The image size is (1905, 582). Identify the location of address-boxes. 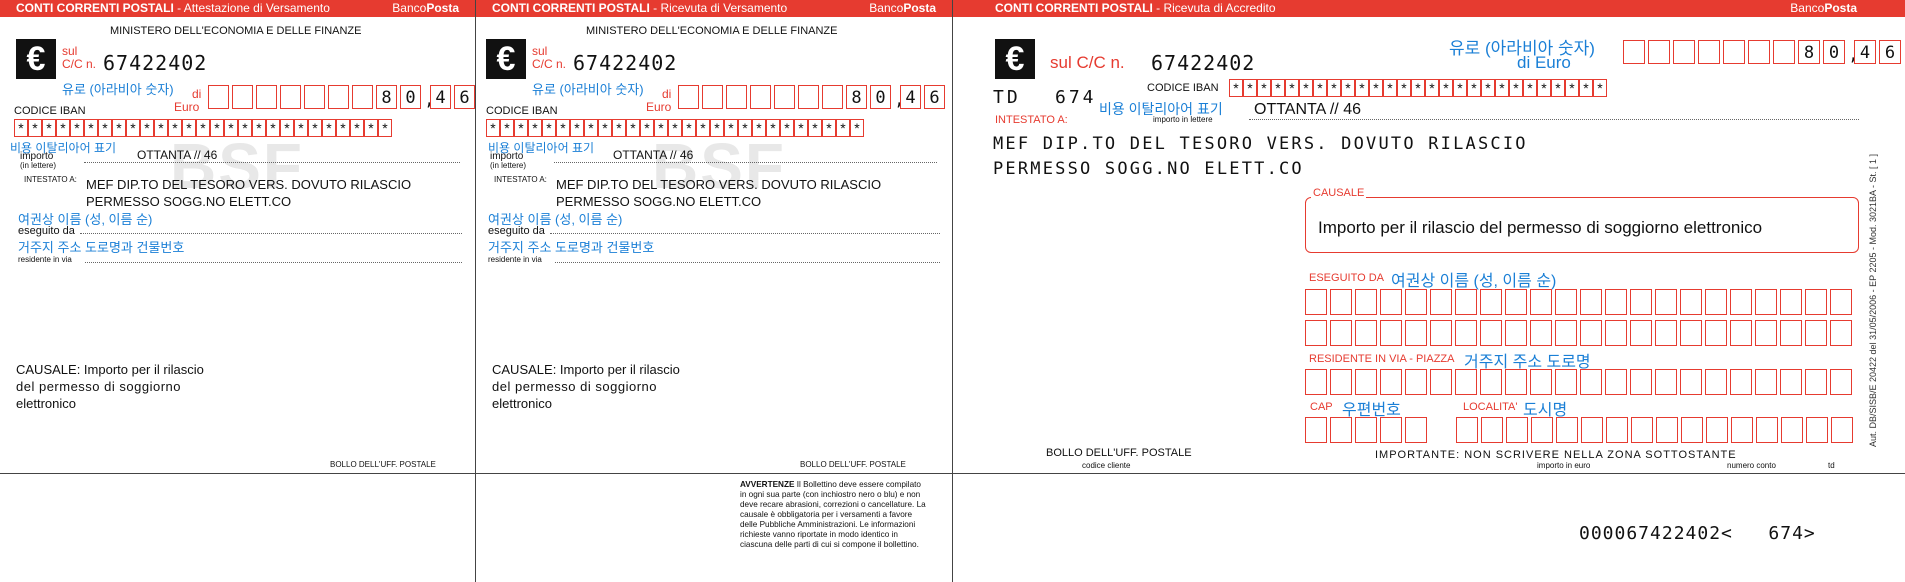
(1580, 382).